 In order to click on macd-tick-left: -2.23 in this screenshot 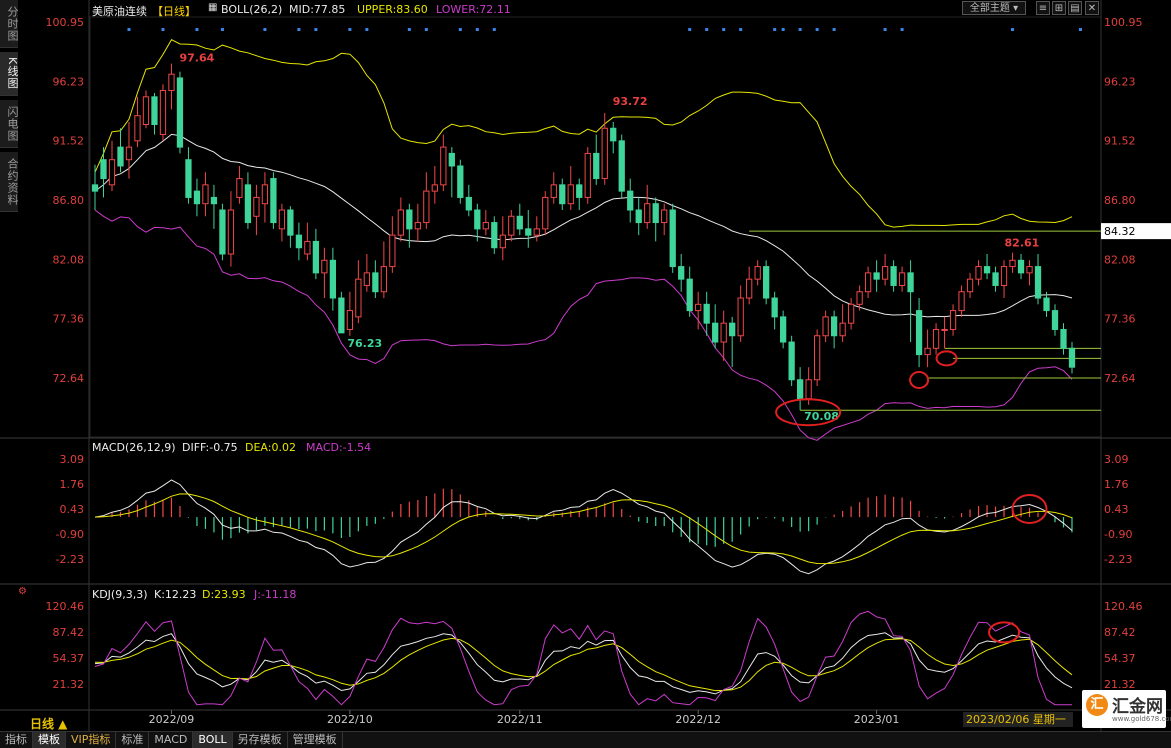, I will do `click(70, 559)`.